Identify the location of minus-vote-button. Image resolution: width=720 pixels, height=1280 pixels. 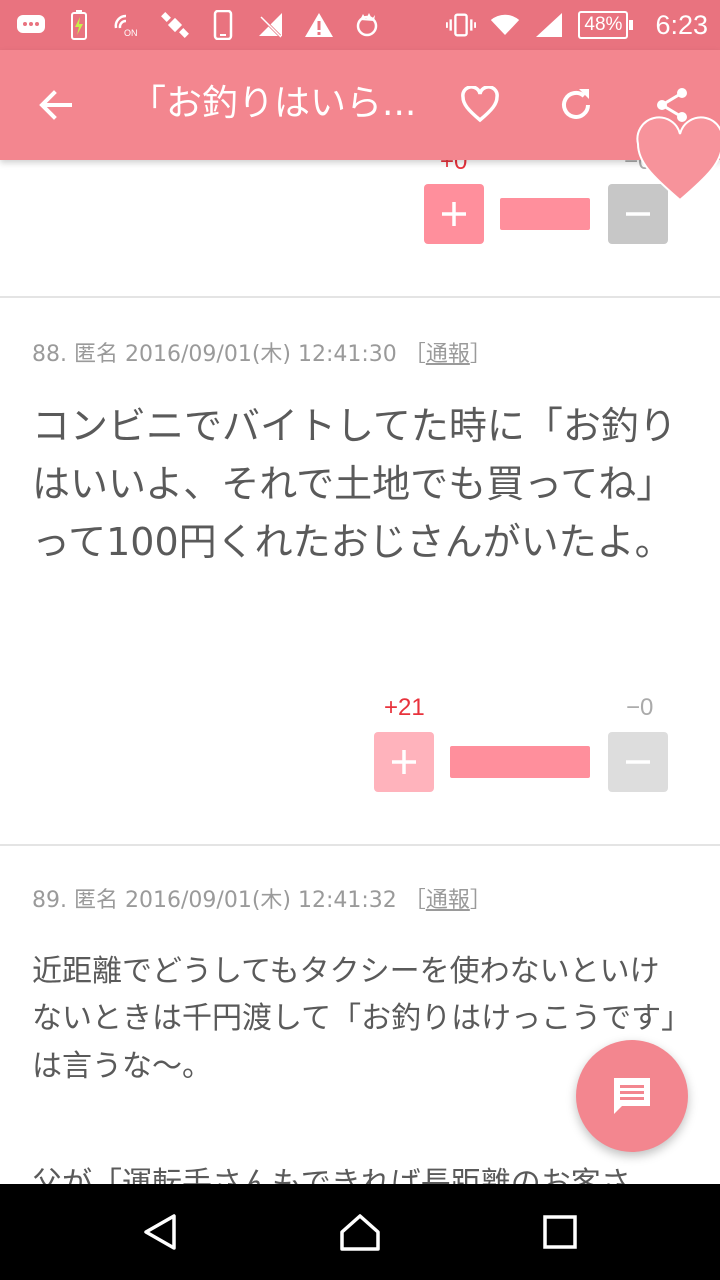
(638, 762).